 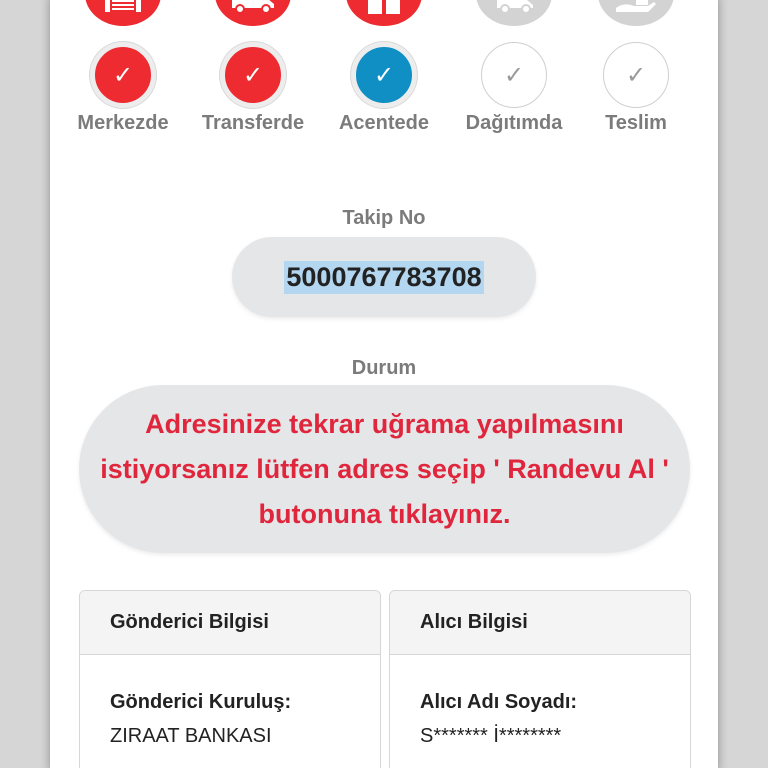 I want to click on tracking-number-box: 5000767783708, so click(x=384, y=277).